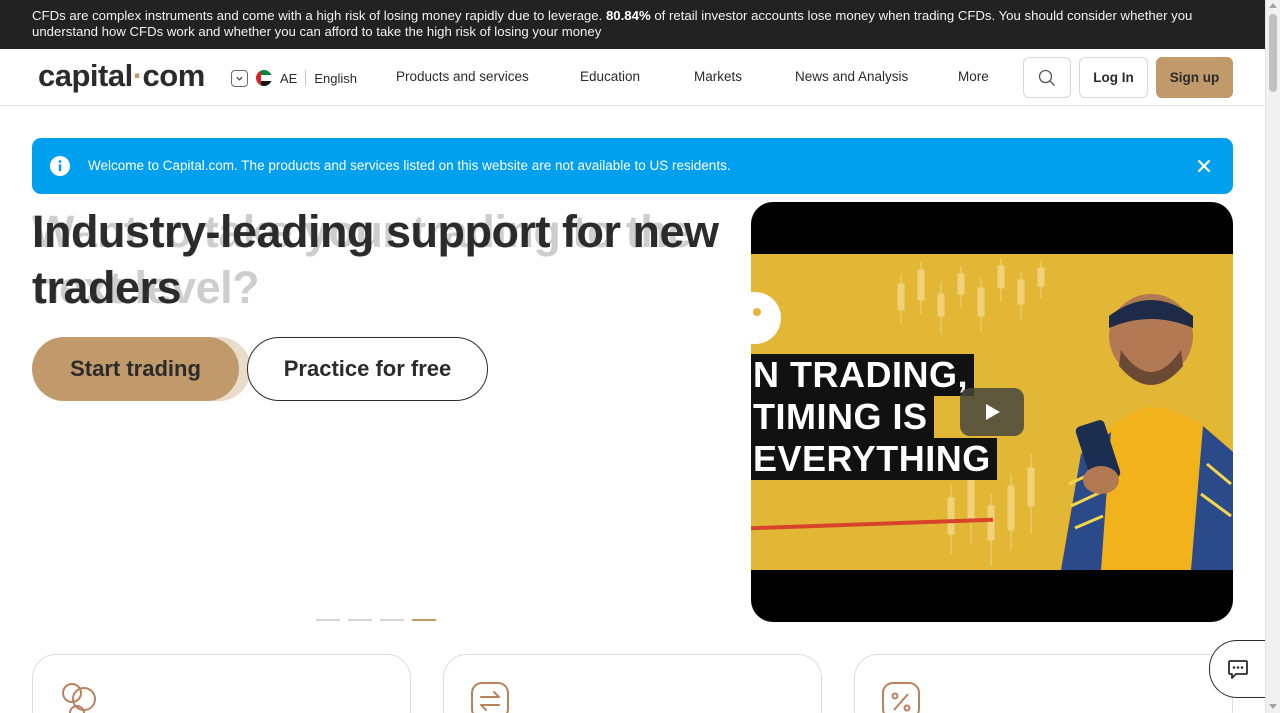  What do you see at coordinates (901, 697) in the screenshot?
I see `percent-icon` at bounding box center [901, 697].